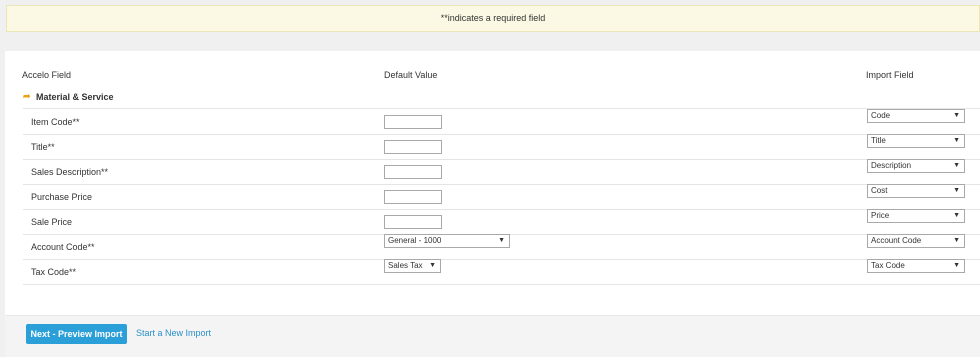 The height and width of the screenshot is (357, 980). What do you see at coordinates (880, 215) in the screenshot?
I see `selected-value: Price` at bounding box center [880, 215].